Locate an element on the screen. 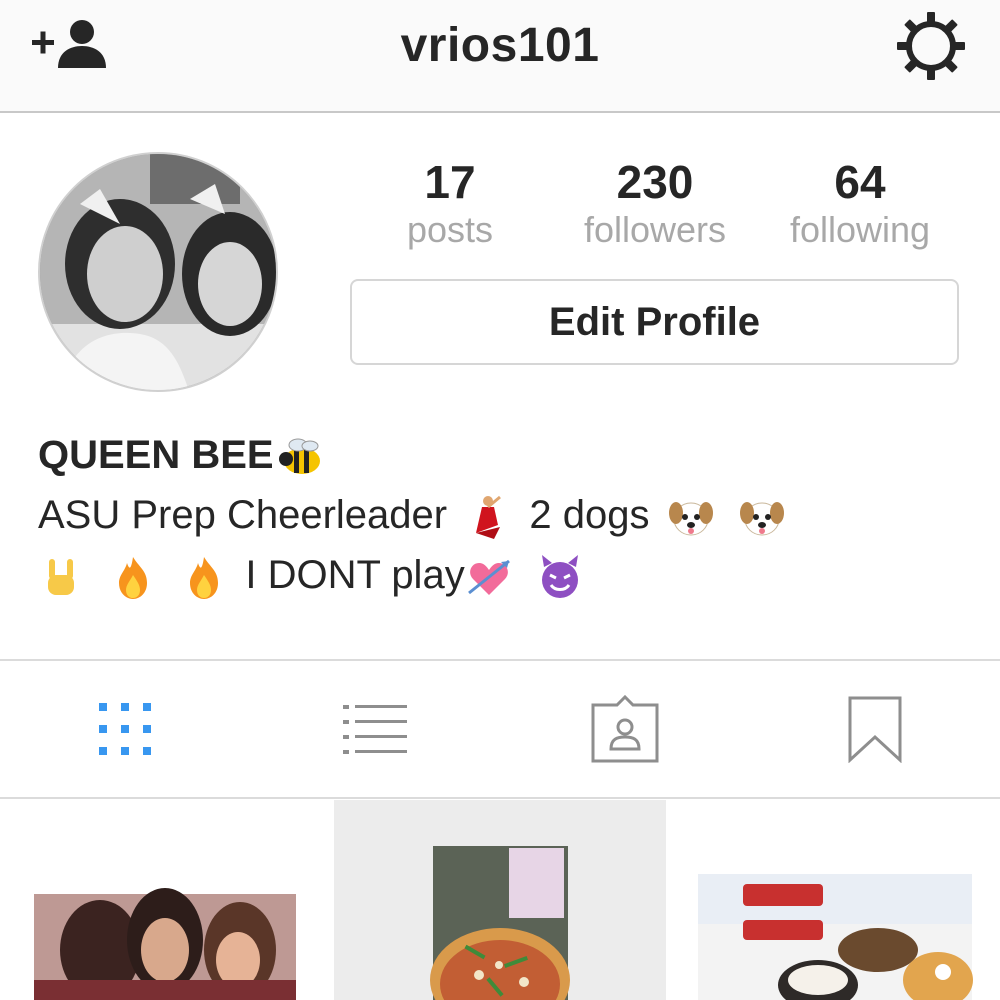 This screenshot has width=1000, height=1000. followers-count: 230 followers is located at coordinates (655, 203).